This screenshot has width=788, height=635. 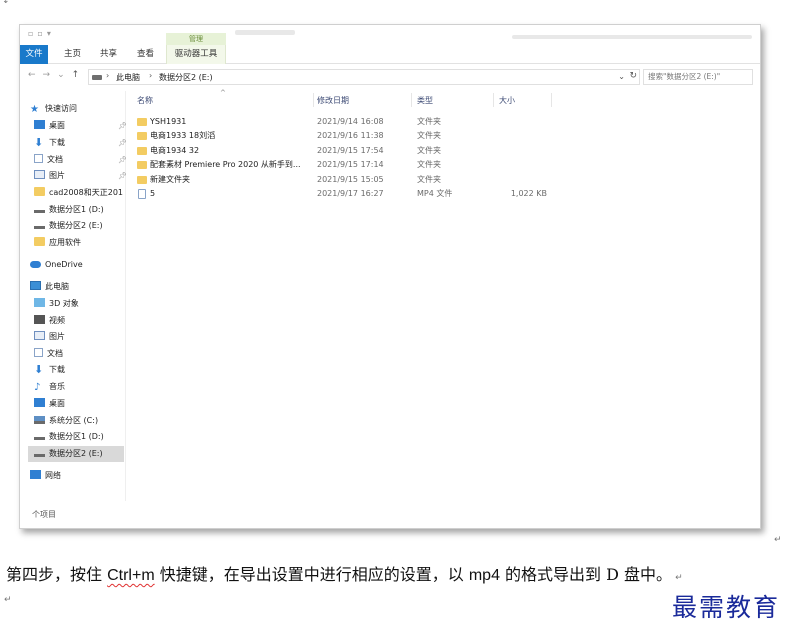 What do you see at coordinates (34, 54) in the screenshot?
I see `tab-file: 文件` at bounding box center [34, 54].